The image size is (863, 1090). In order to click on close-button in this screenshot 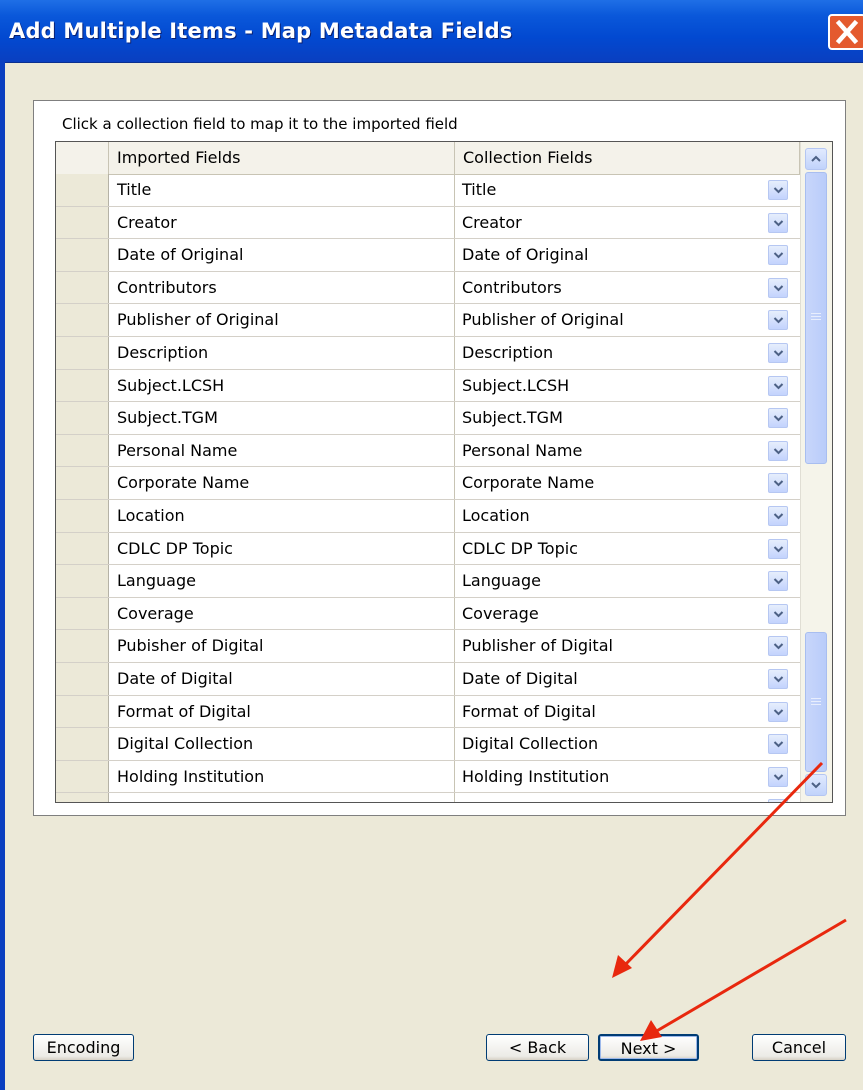, I will do `click(845, 32)`.